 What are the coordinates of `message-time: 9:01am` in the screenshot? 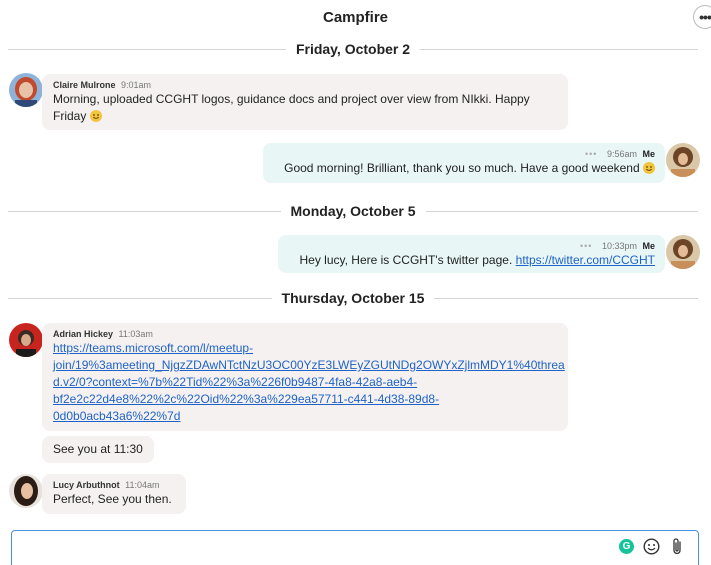 It's located at (136, 85).